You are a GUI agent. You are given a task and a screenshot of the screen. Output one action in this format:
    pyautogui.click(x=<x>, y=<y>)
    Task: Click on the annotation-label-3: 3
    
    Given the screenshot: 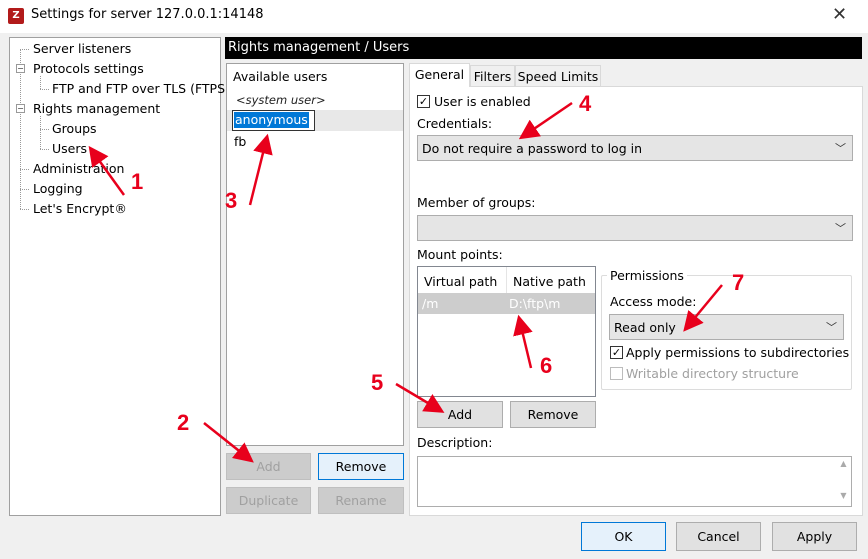 What is the action you would take?
    pyautogui.click(x=231, y=200)
    